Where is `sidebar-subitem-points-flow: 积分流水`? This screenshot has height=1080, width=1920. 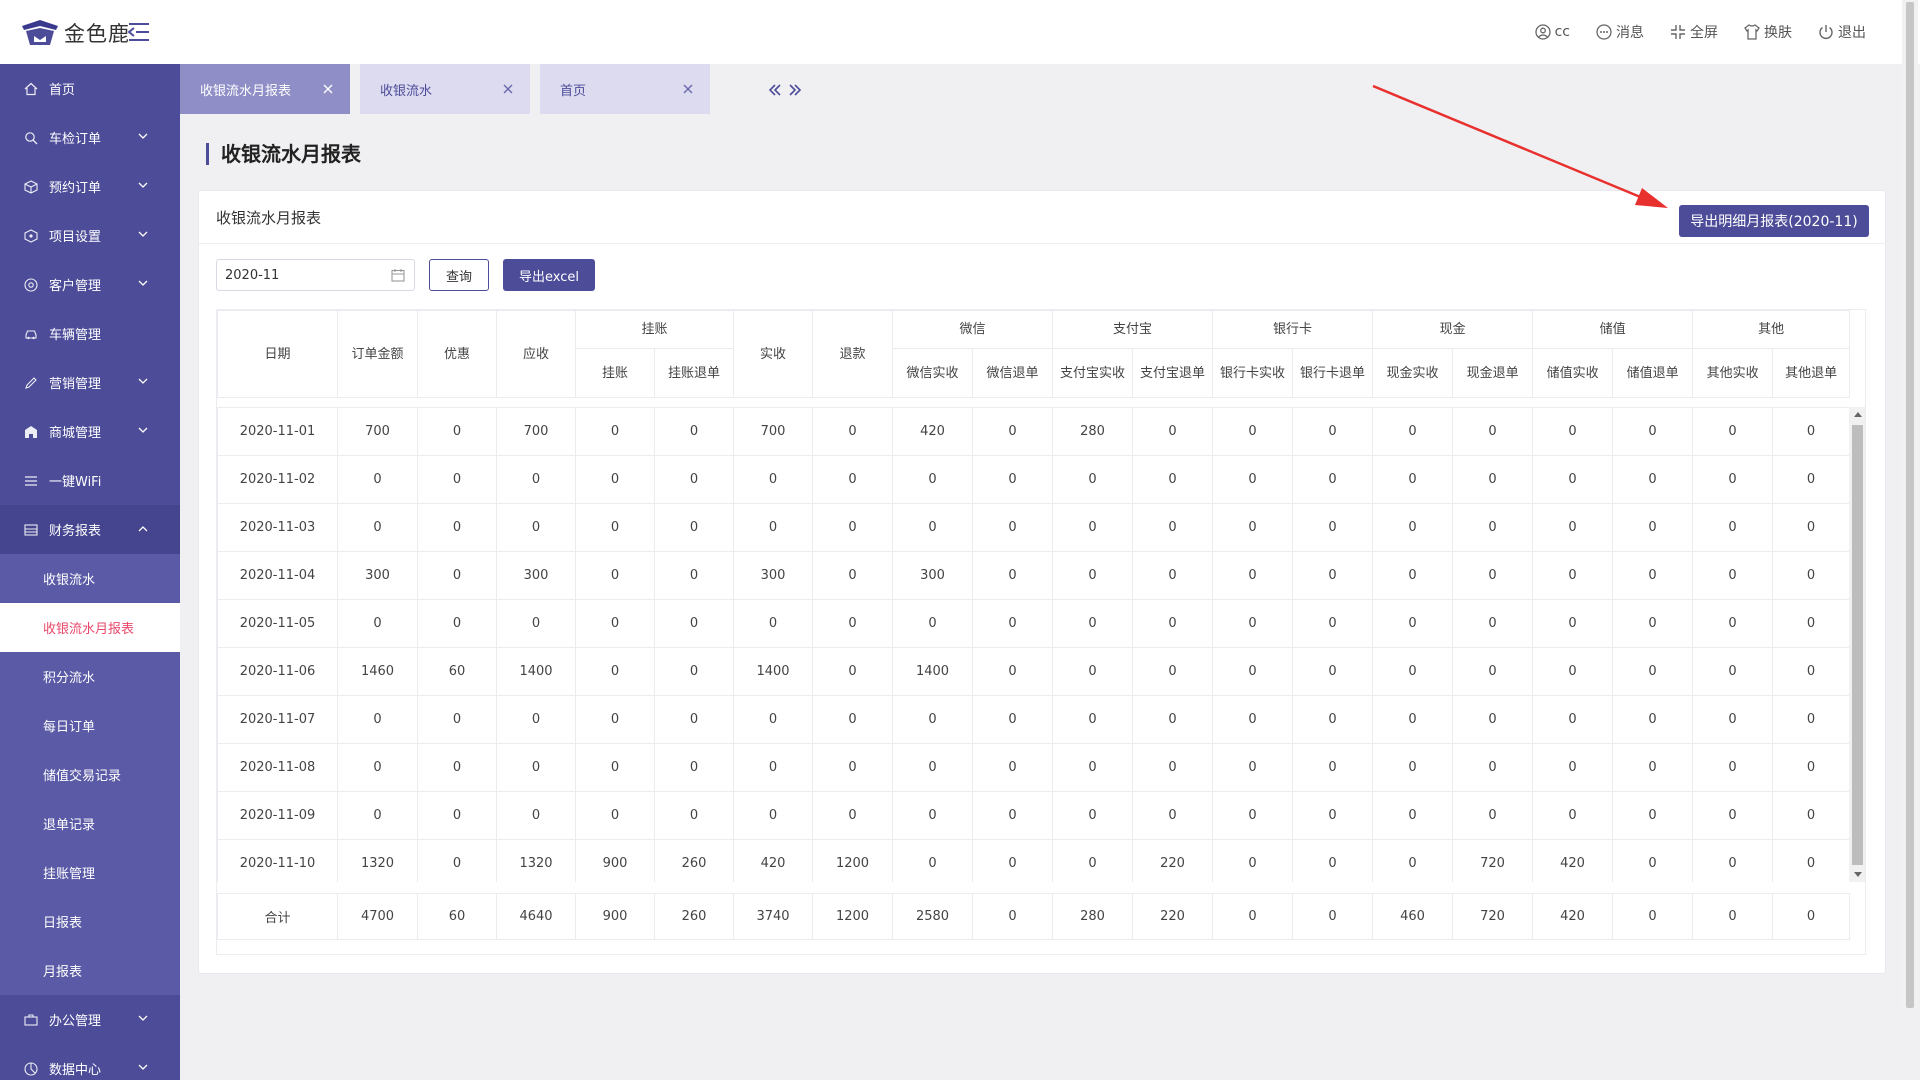
sidebar-subitem-points-flow: 积分流水 is located at coordinates (90, 676).